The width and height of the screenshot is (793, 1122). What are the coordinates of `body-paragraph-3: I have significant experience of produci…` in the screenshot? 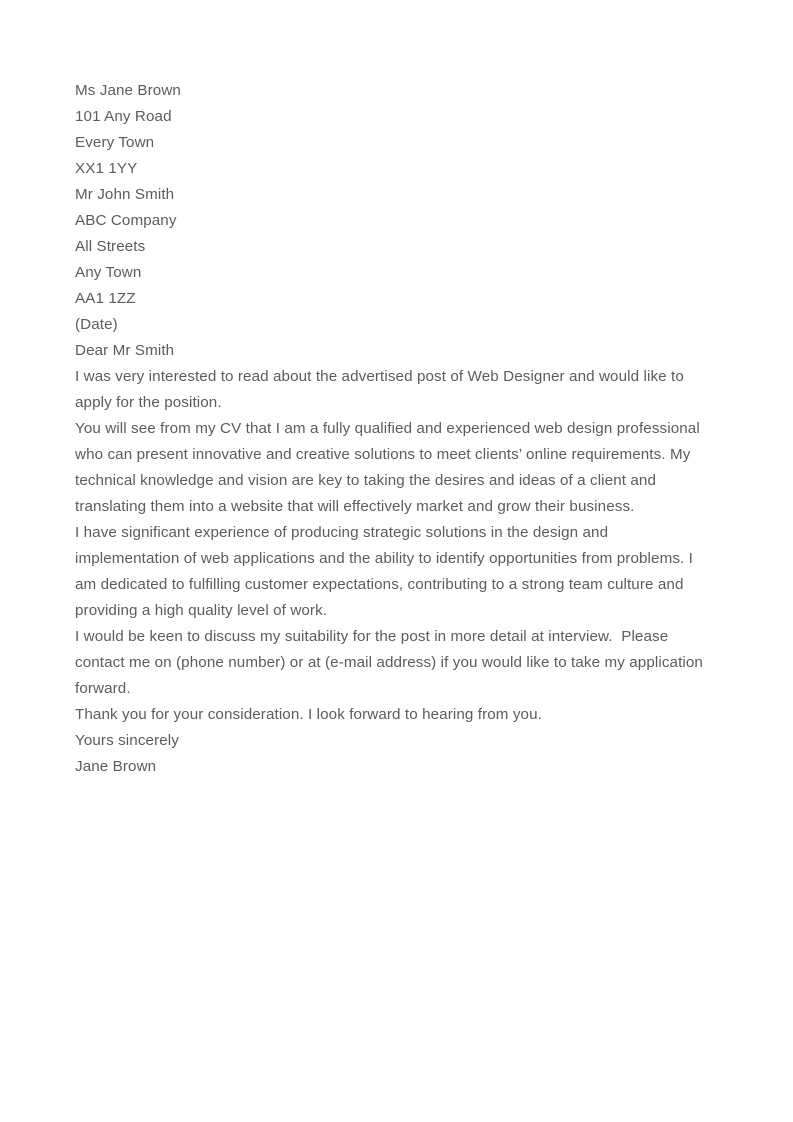 It's located at (386, 571).